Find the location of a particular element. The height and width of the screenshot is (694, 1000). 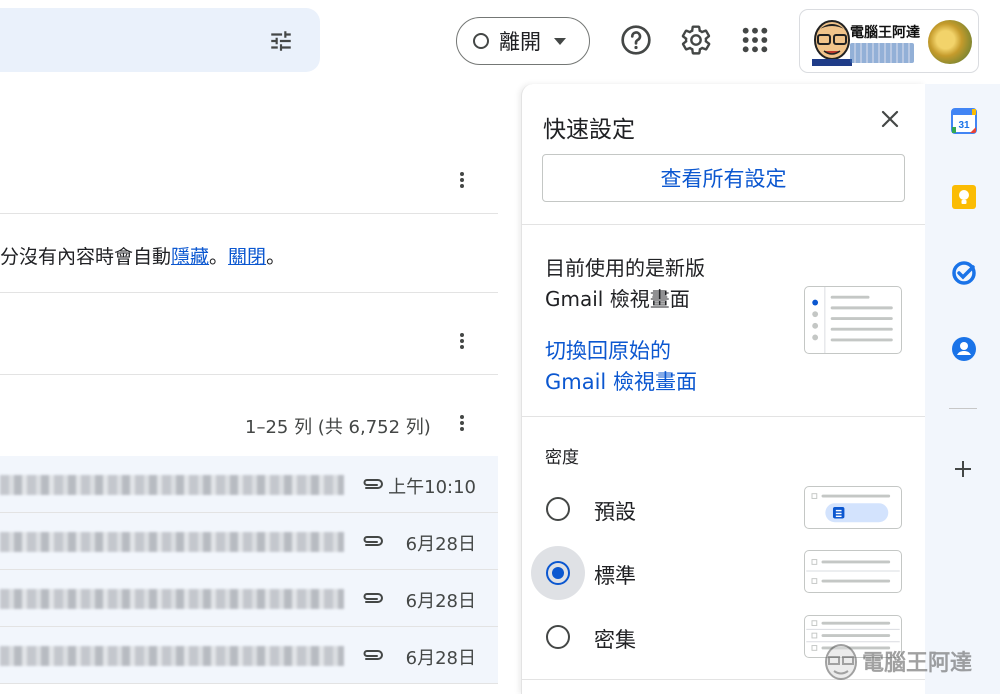

density-default-radio is located at coordinates (558, 509).